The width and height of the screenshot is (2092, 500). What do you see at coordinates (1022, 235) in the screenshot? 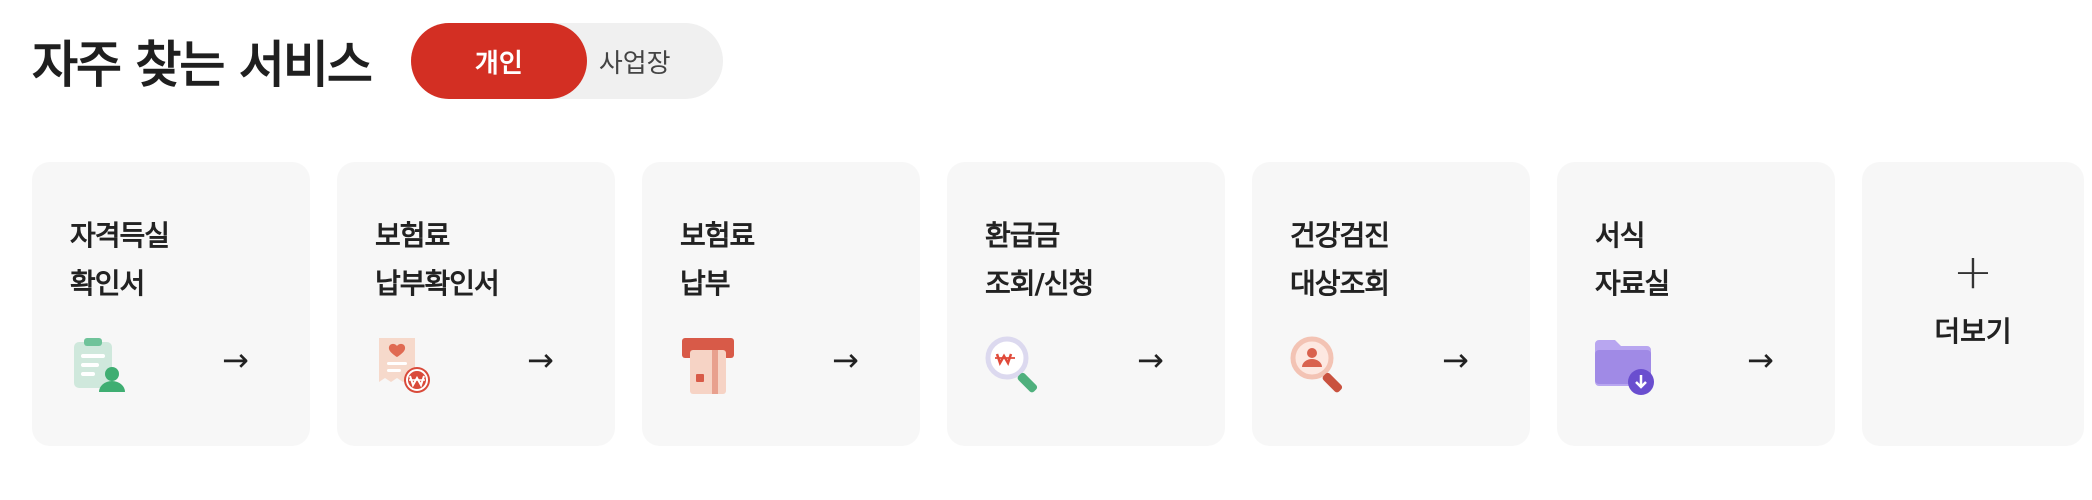
I see `label-line1: 환급금` at bounding box center [1022, 235].